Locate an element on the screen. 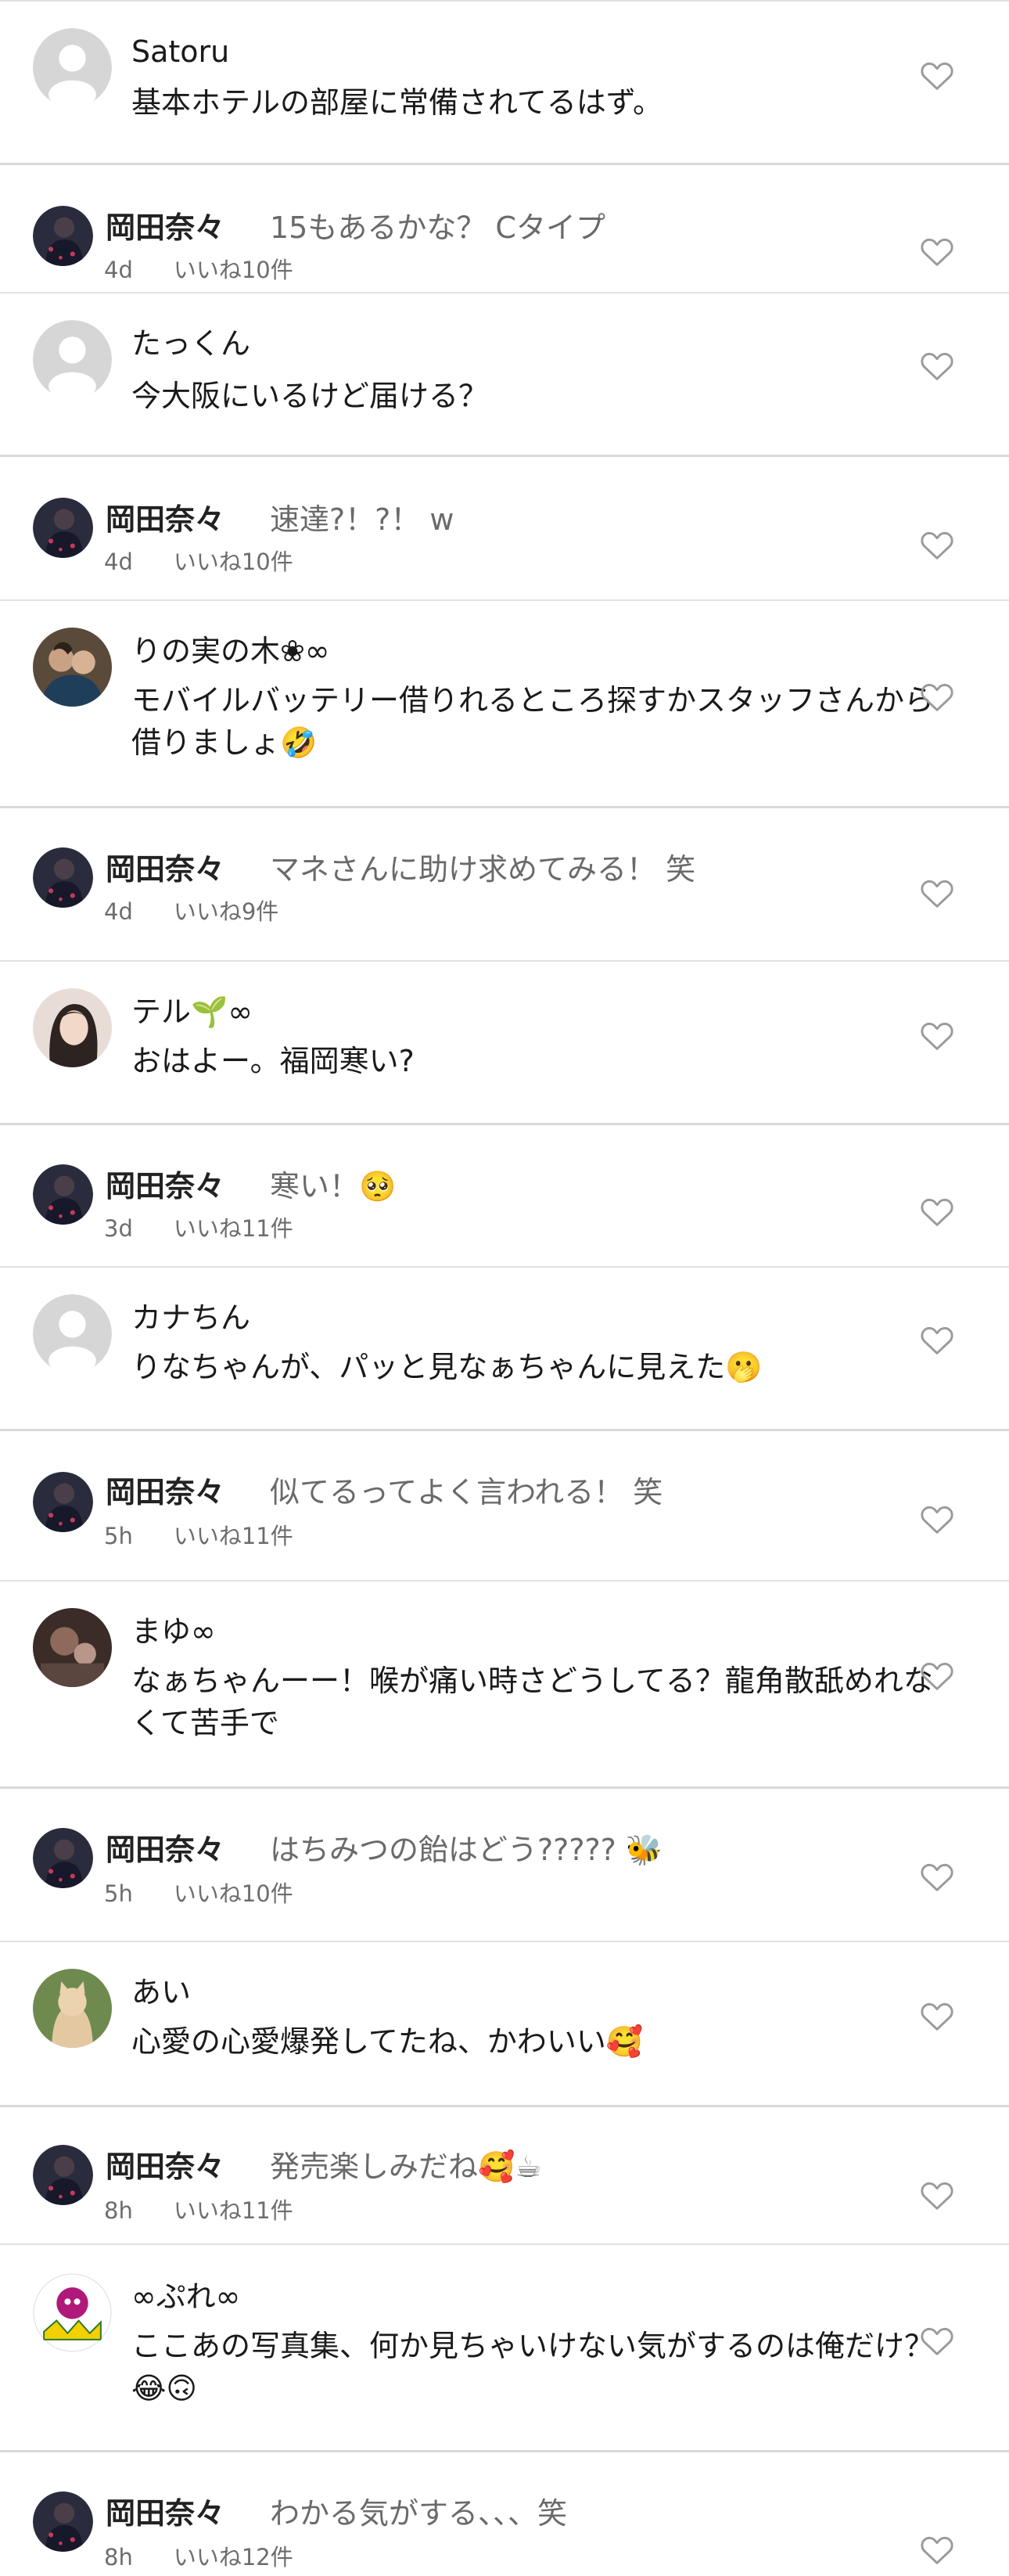  comment-item: ∞ぷれ∞ ここあの写真集、何か見ちゃいけない気がするのは俺だけ？ 😂🙃 is located at coordinates (504, 2347).